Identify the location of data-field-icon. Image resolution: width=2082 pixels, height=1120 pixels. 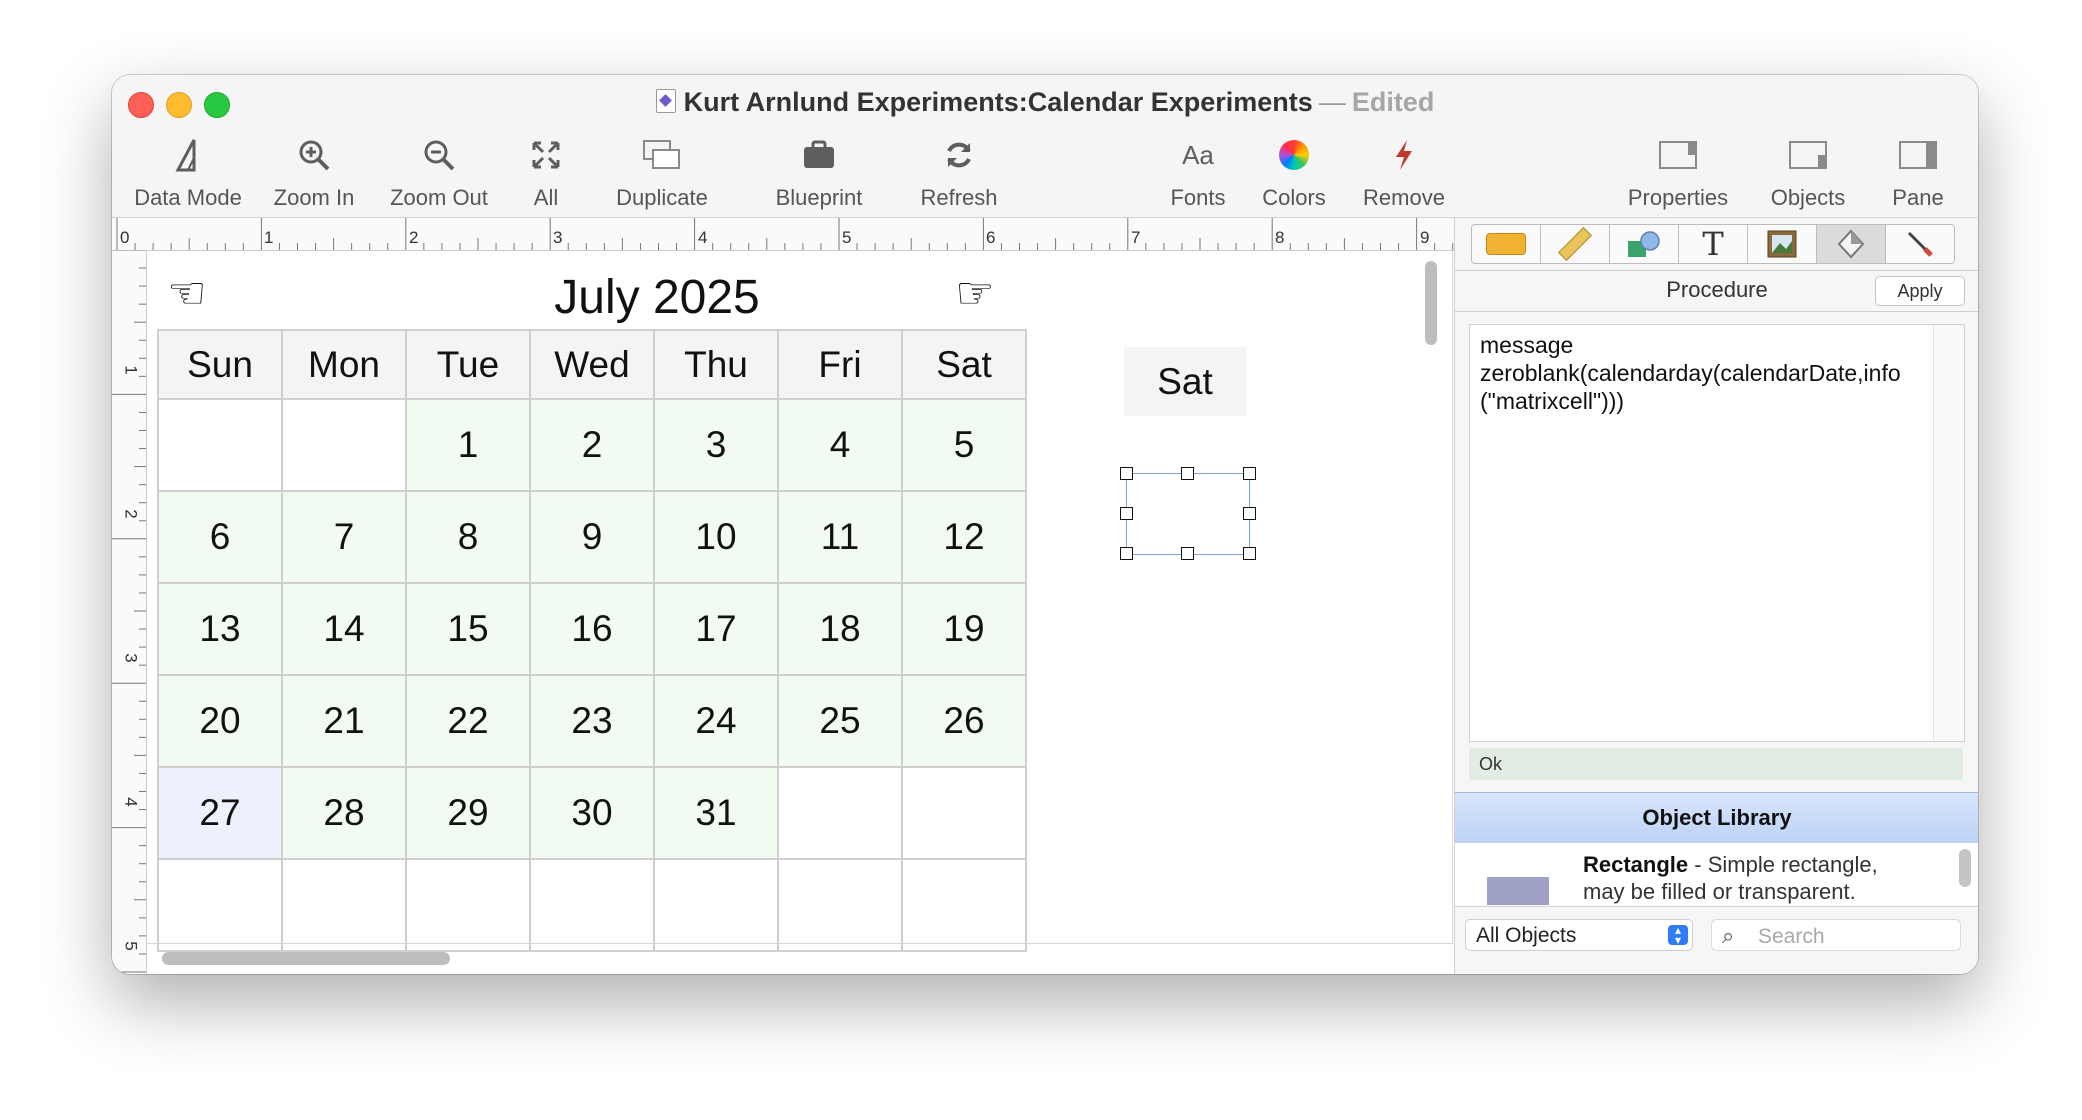
(1506, 244).